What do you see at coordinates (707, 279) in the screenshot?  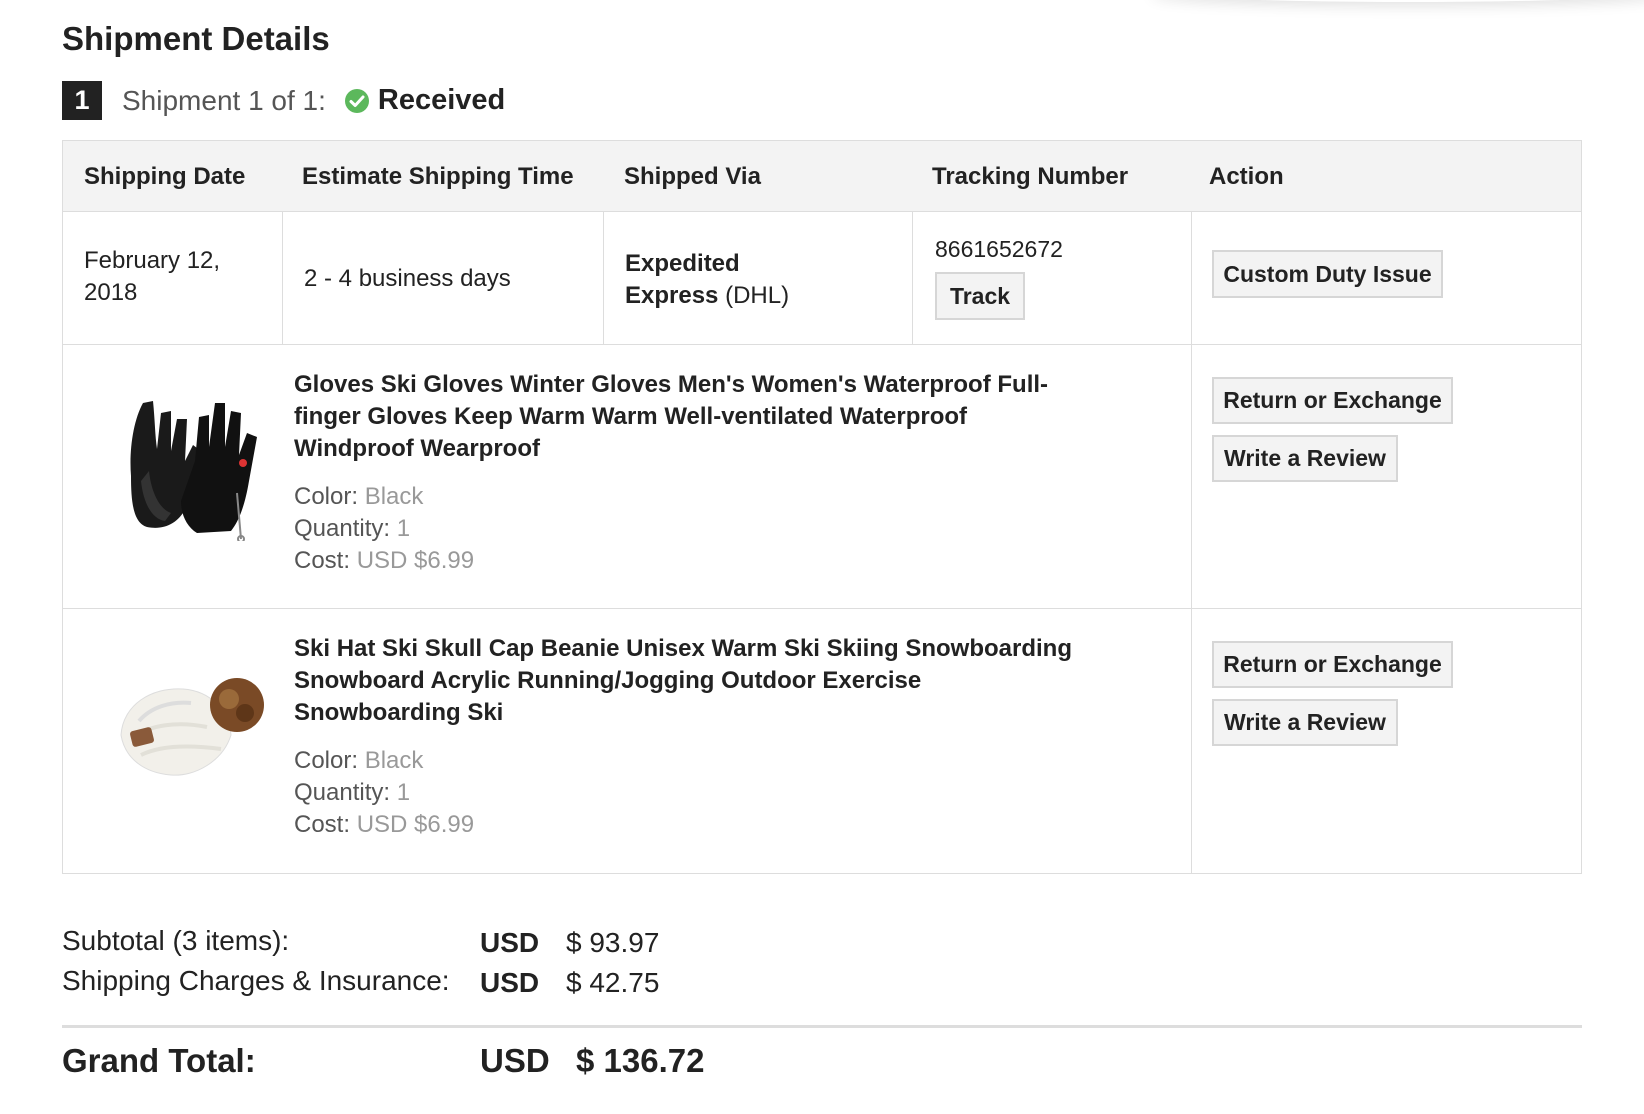 I see `shipped-via-value: Expedited Express (DHL)` at bounding box center [707, 279].